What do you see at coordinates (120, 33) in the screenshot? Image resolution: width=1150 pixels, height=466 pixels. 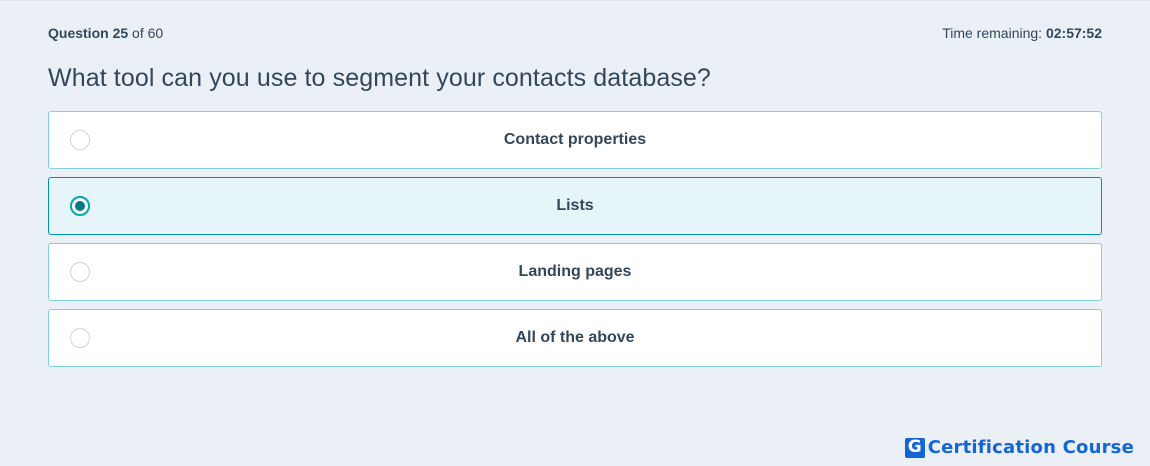 I see `question-number: 25` at bounding box center [120, 33].